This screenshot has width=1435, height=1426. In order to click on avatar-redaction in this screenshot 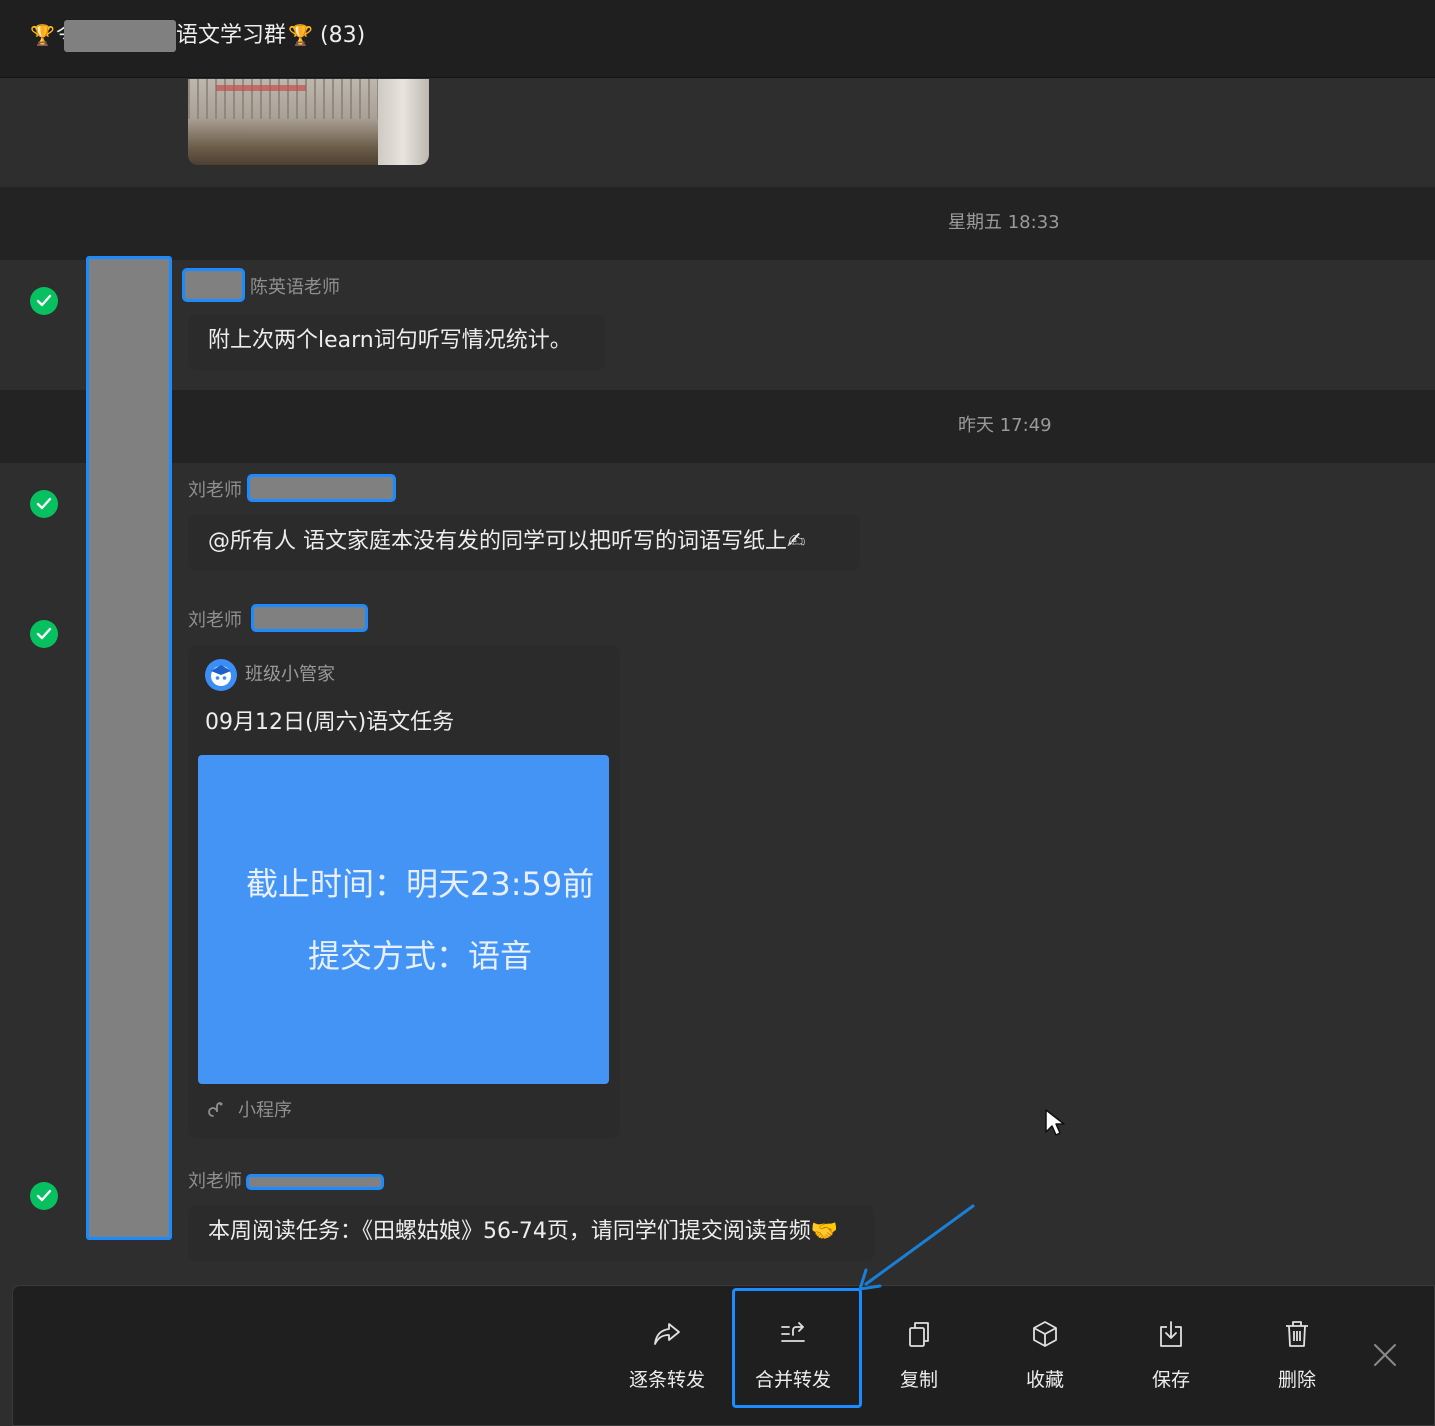, I will do `click(129, 748)`.